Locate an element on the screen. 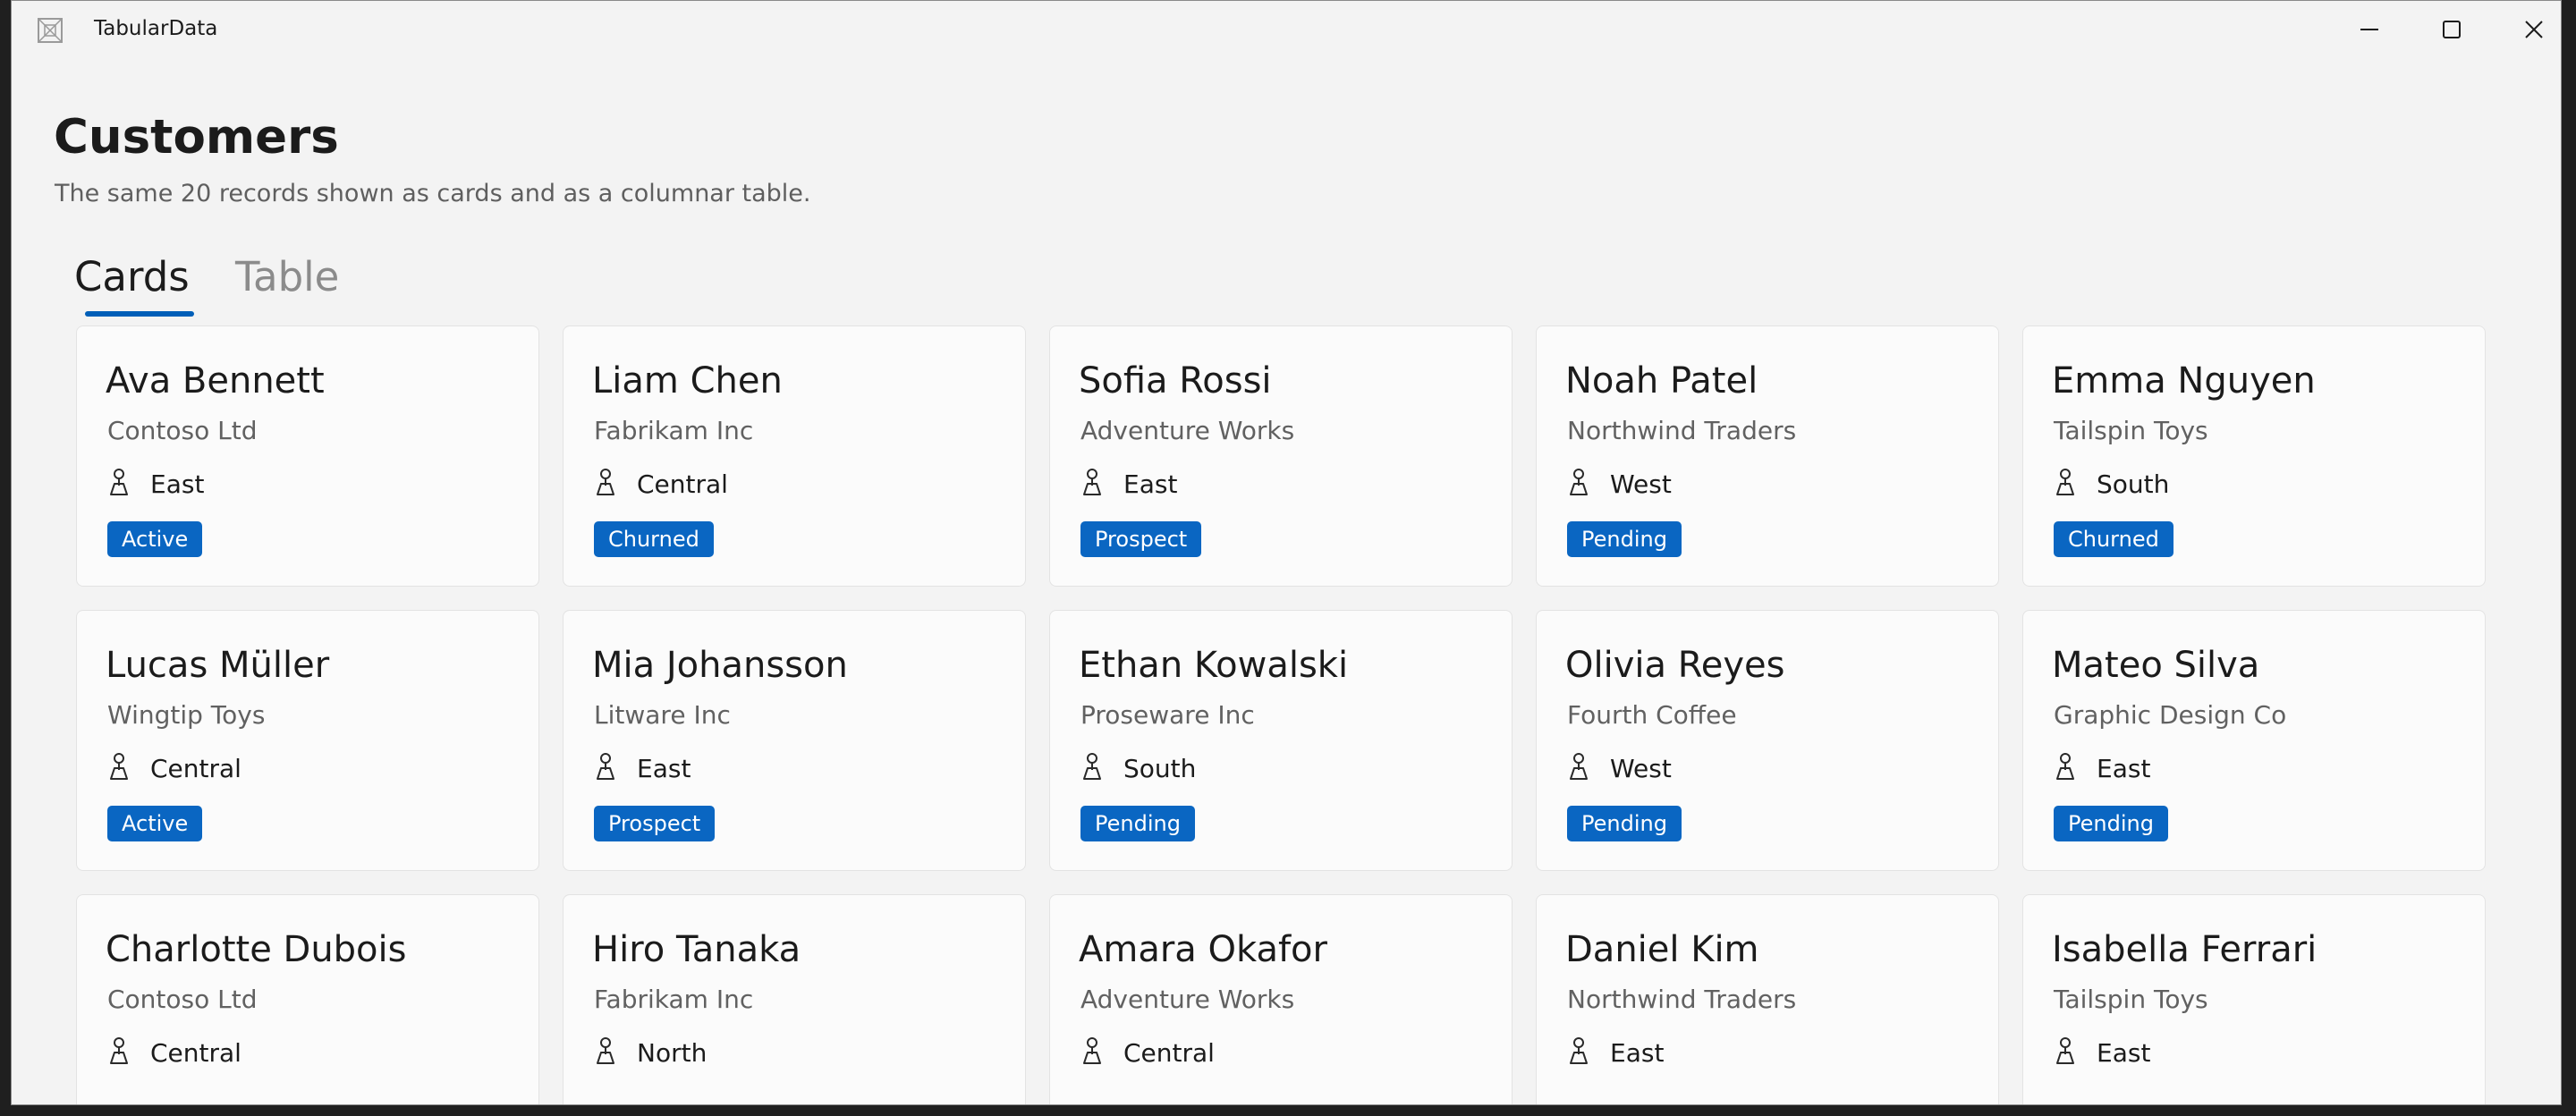 Image resolution: width=2576 pixels, height=1116 pixels. customer-name: Mia Johansson is located at coordinates (720, 665).